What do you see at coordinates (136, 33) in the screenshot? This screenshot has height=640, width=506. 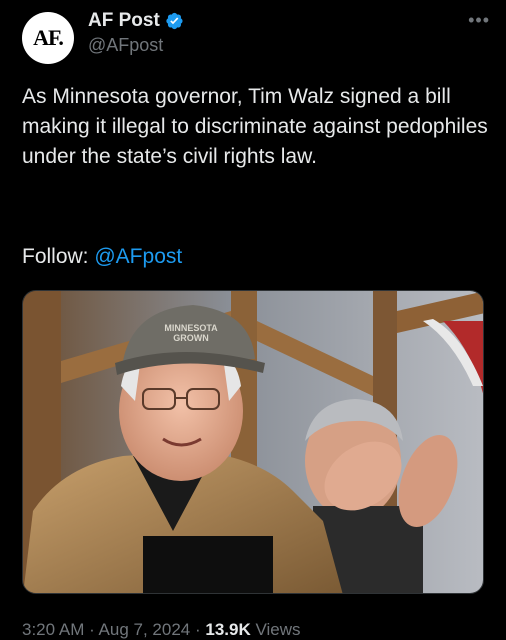 I see `author-names: AF Post @AFpost` at bounding box center [136, 33].